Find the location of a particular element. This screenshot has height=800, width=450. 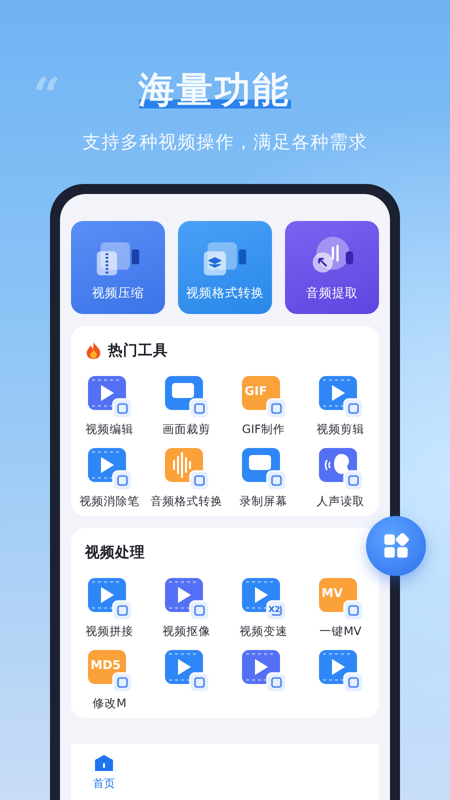

section-title: 视频处理 is located at coordinates (115, 553).